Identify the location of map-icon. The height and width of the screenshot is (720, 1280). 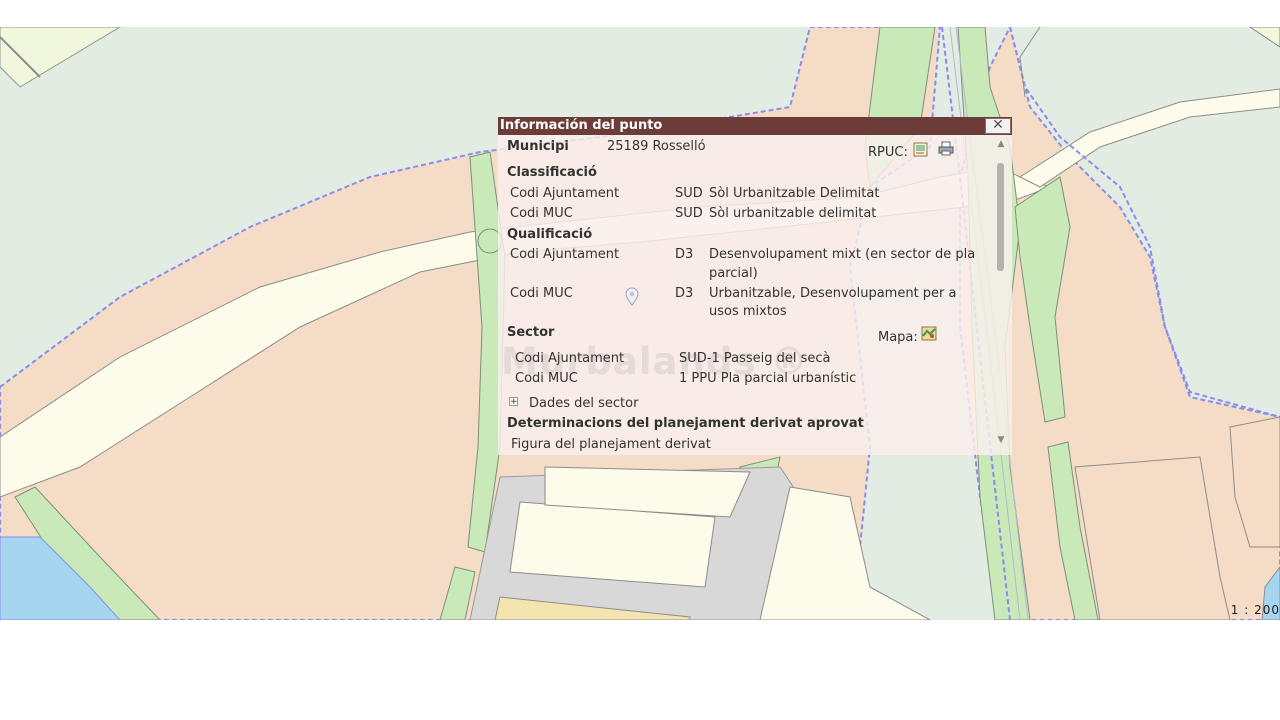
(929, 333).